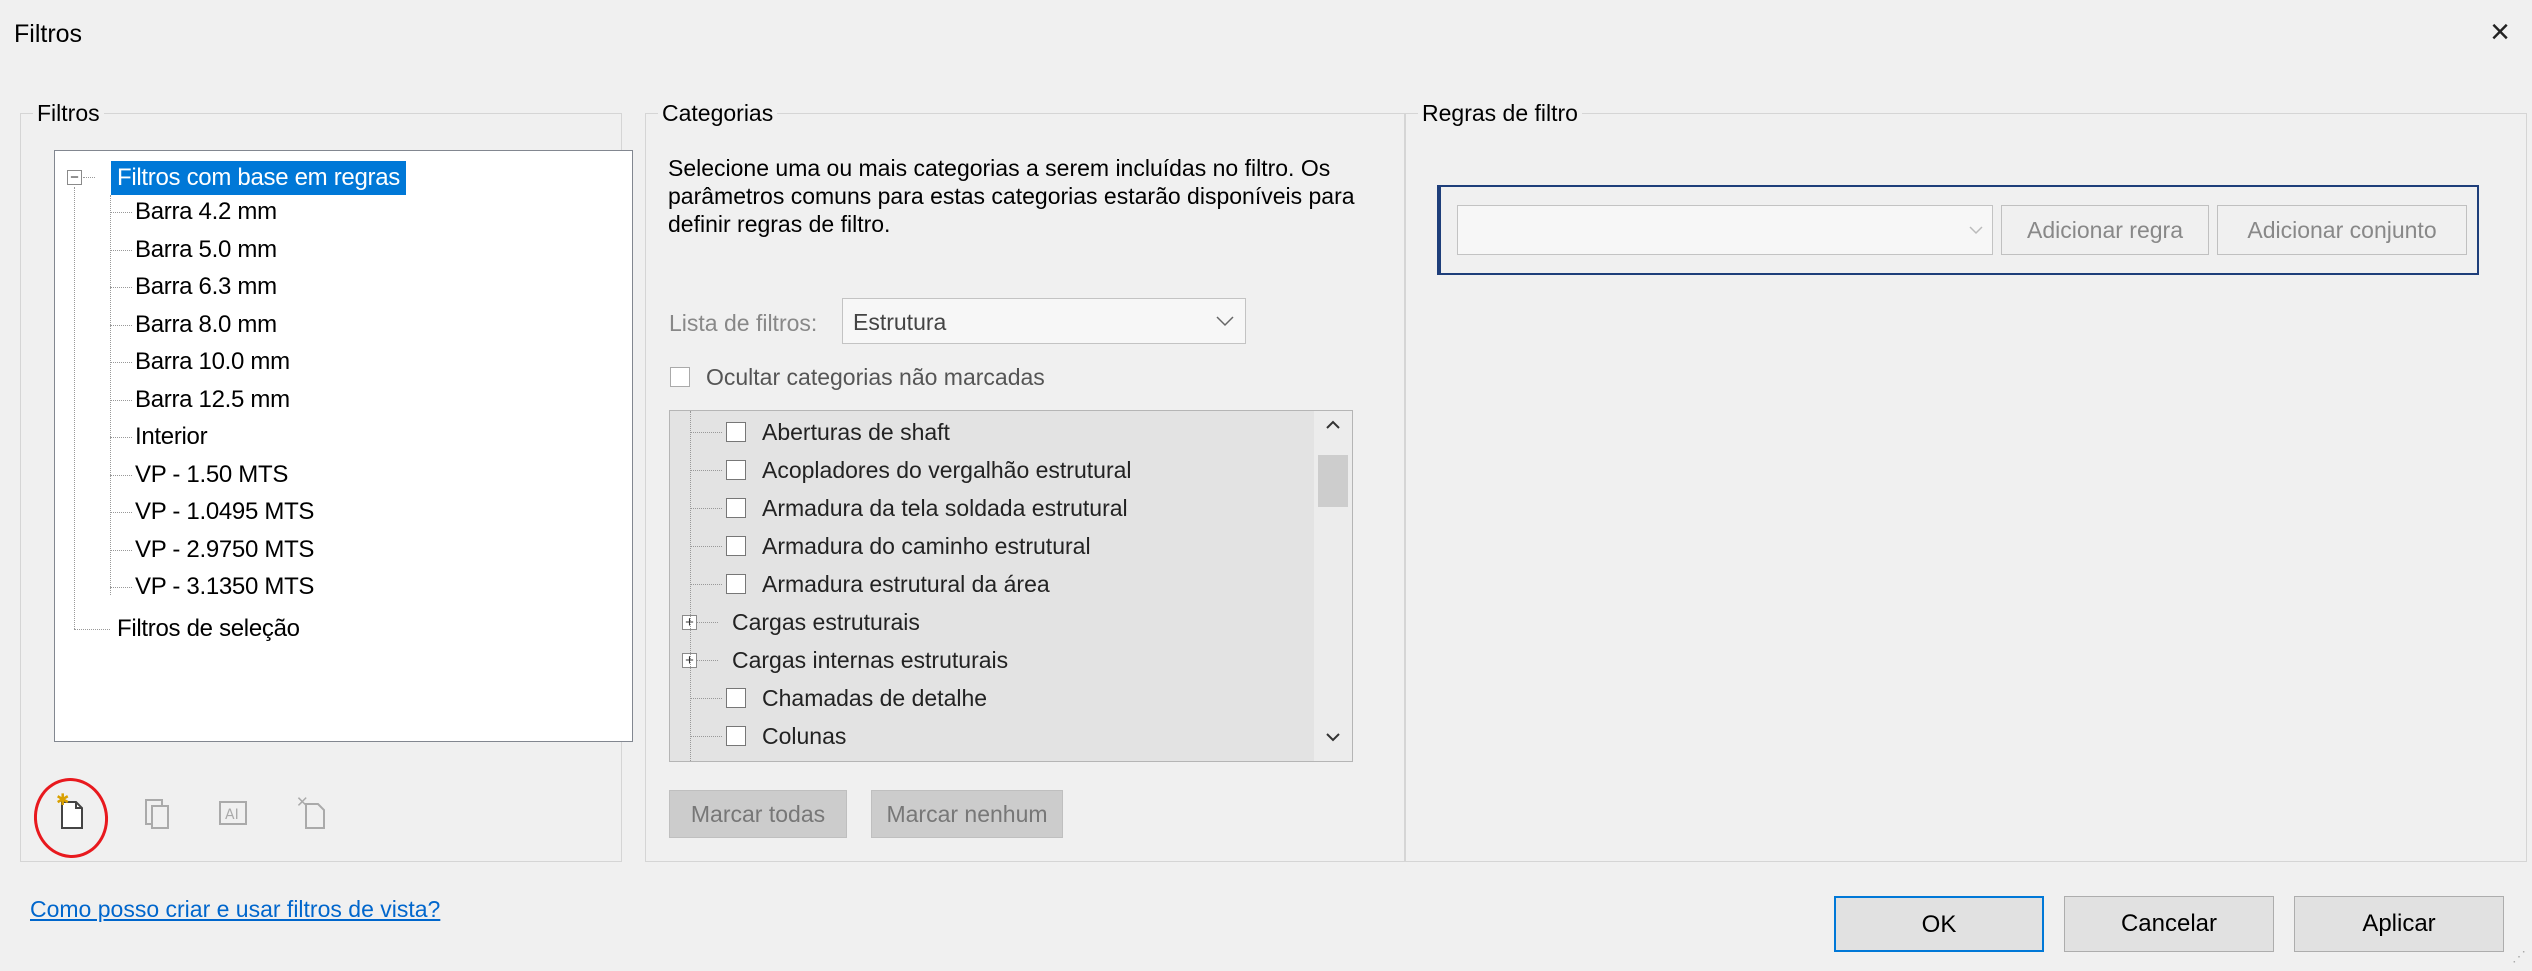 This screenshot has height=971, width=2532. I want to click on scroll-down-icon, so click(1333, 742).